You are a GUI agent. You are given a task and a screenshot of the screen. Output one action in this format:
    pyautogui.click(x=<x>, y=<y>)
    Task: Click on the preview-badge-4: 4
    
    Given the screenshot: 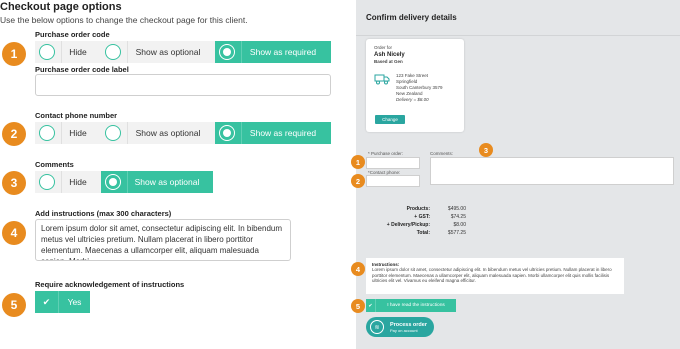 What is the action you would take?
    pyautogui.click(x=358, y=269)
    